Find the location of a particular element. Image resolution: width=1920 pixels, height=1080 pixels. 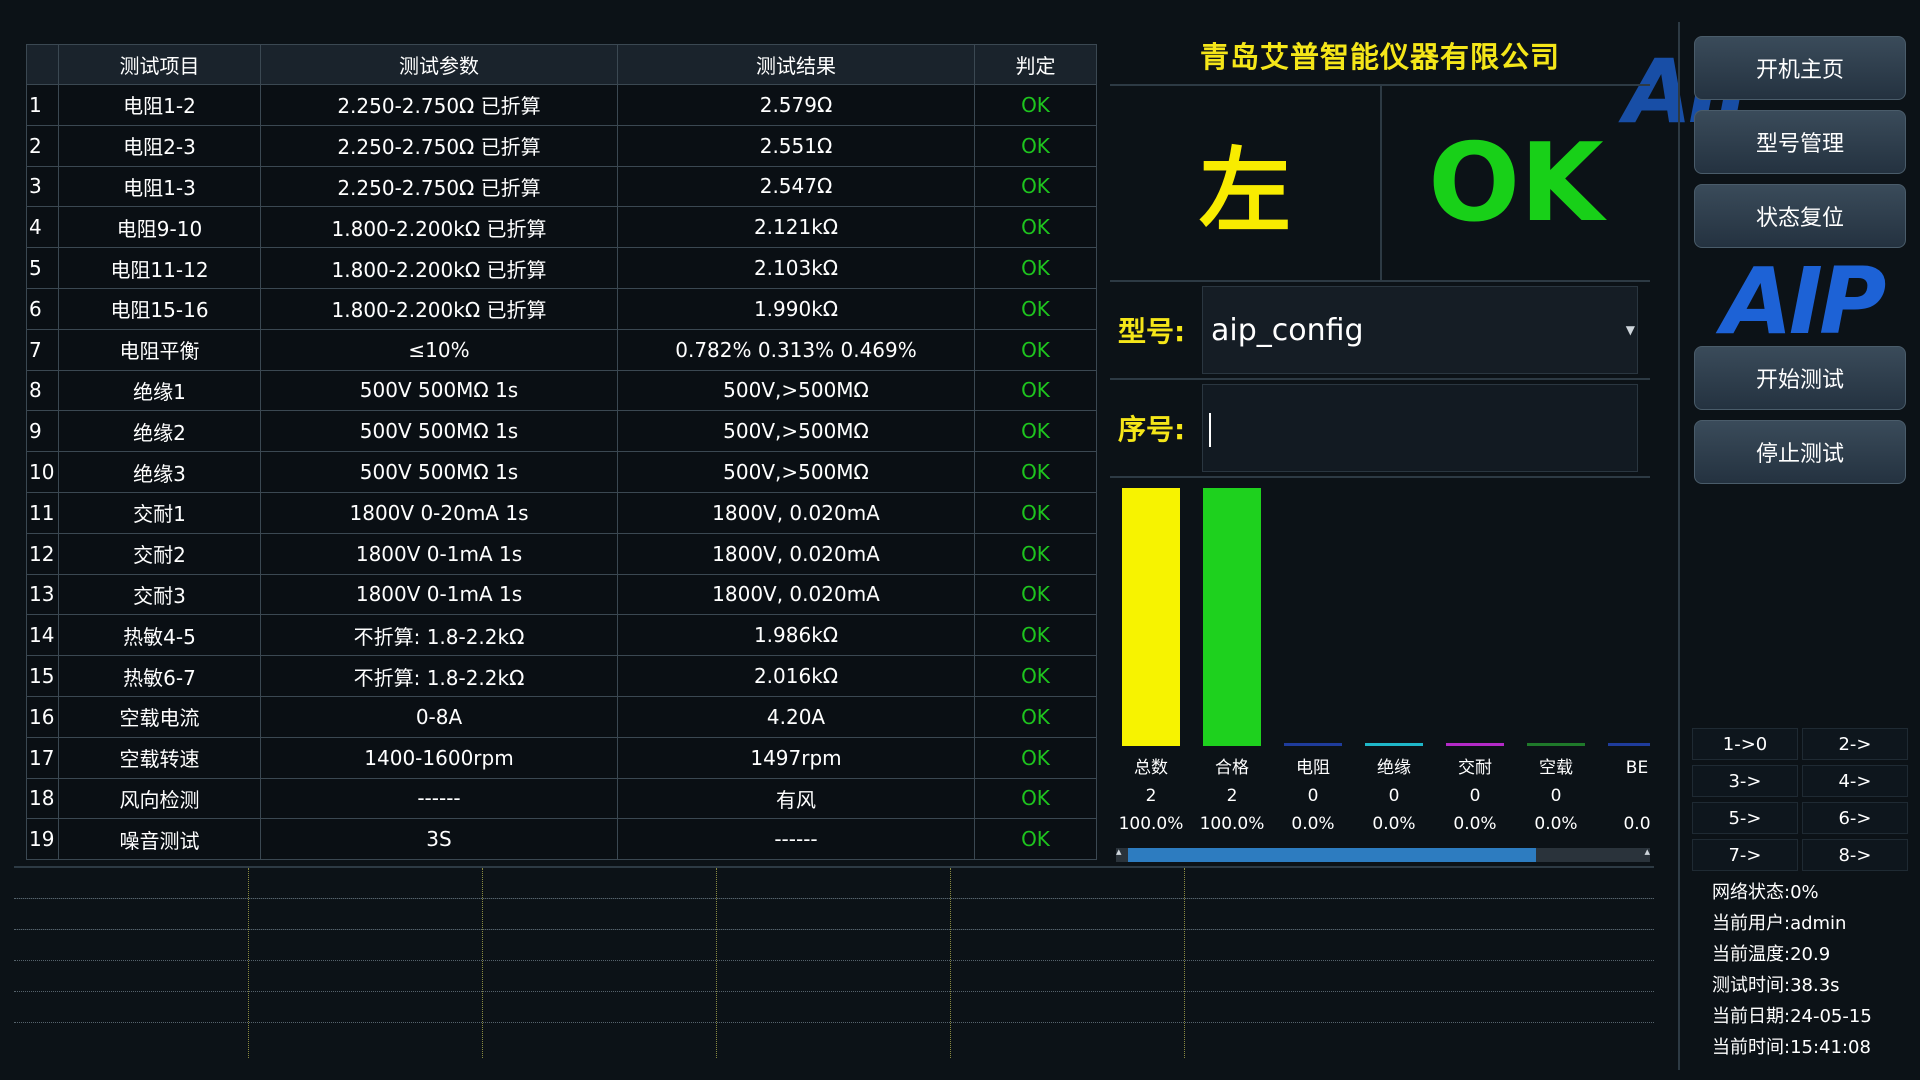

model-select: aip_config ▼ is located at coordinates (1420, 330).